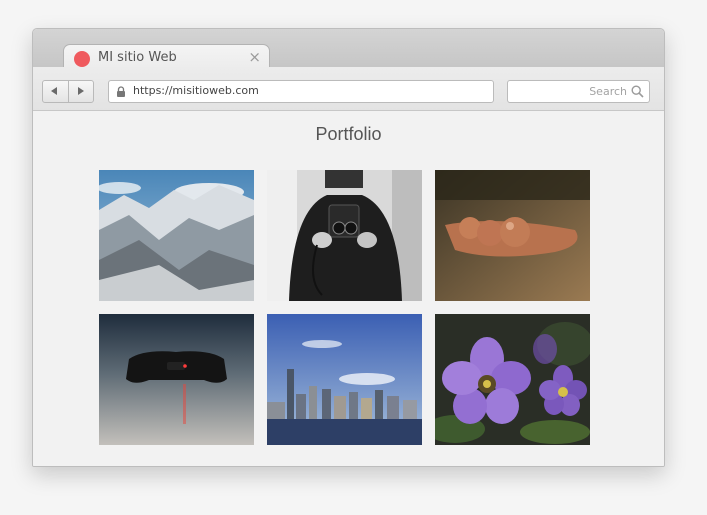  I want to click on search-input: Search, so click(578, 91).